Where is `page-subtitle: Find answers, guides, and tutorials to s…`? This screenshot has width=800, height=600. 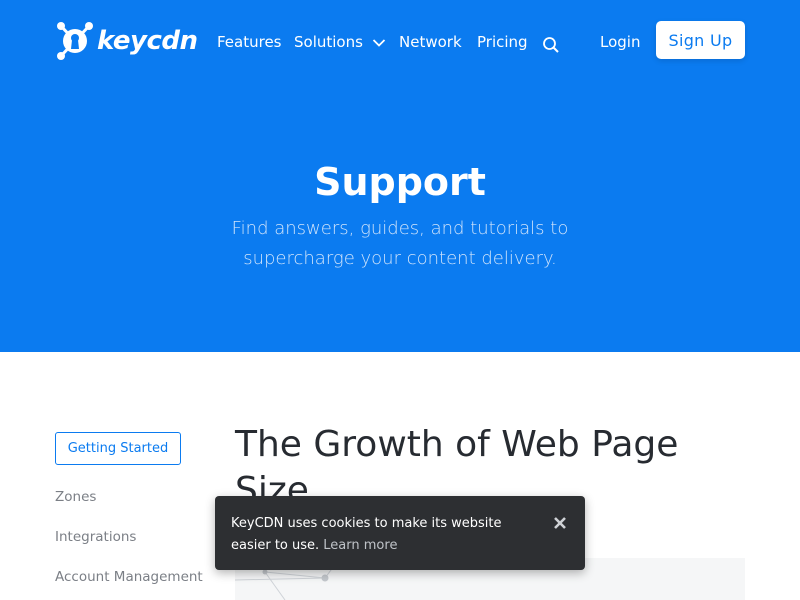
page-subtitle: Find answers, guides, and tutorials to s… is located at coordinates (400, 243).